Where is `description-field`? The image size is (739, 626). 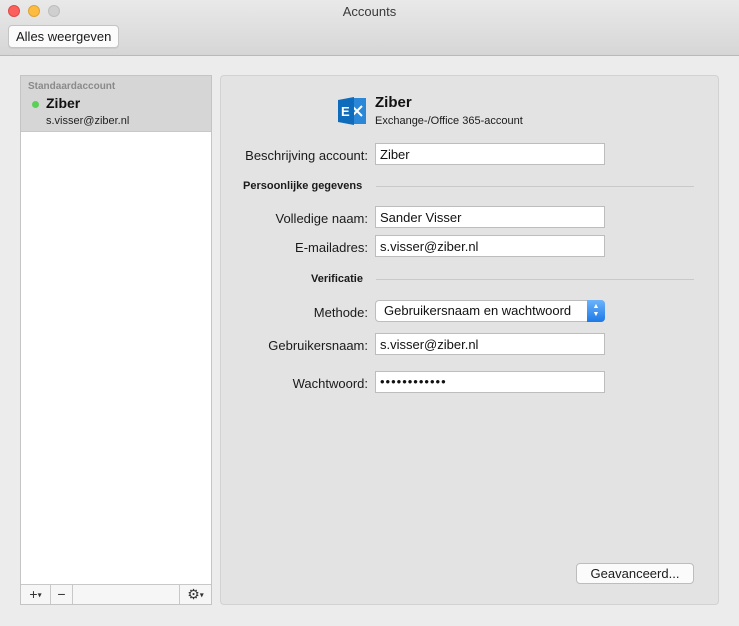
description-field is located at coordinates (490, 154).